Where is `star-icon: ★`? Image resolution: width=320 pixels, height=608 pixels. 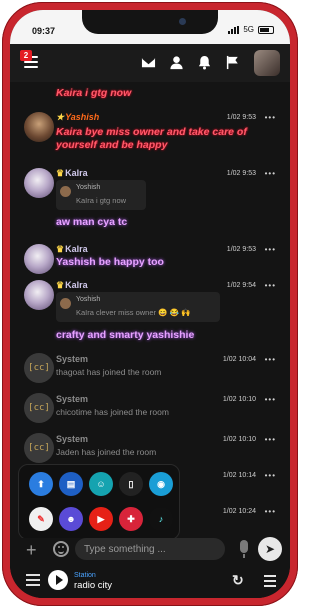 star-icon: ★ is located at coordinates (60, 117).